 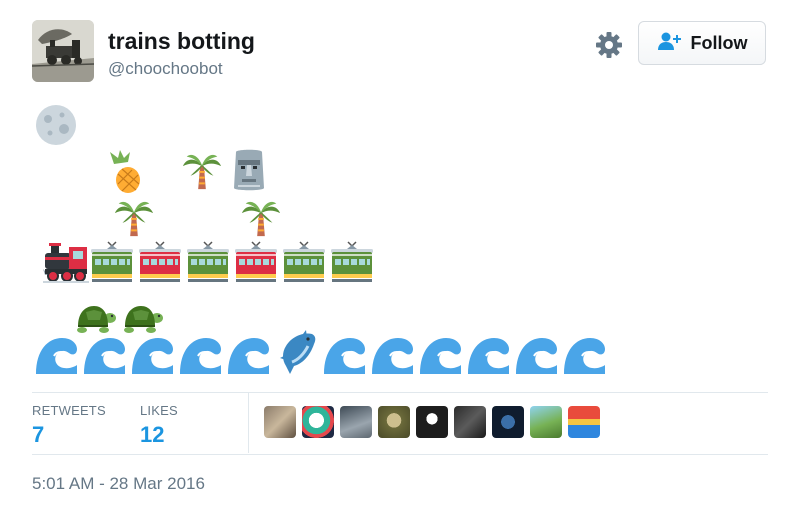 What do you see at coordinates (400, 392) in the screenshot?
I see `stats-top-divider` at bounding box center [400, 392].